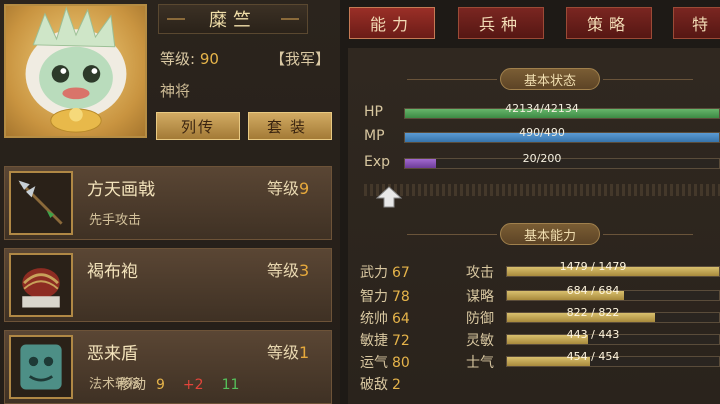  What do you see at coordinates (401, 363) in the screenshot?
I see `stat-value: 80` at bounding box center [401, 363].